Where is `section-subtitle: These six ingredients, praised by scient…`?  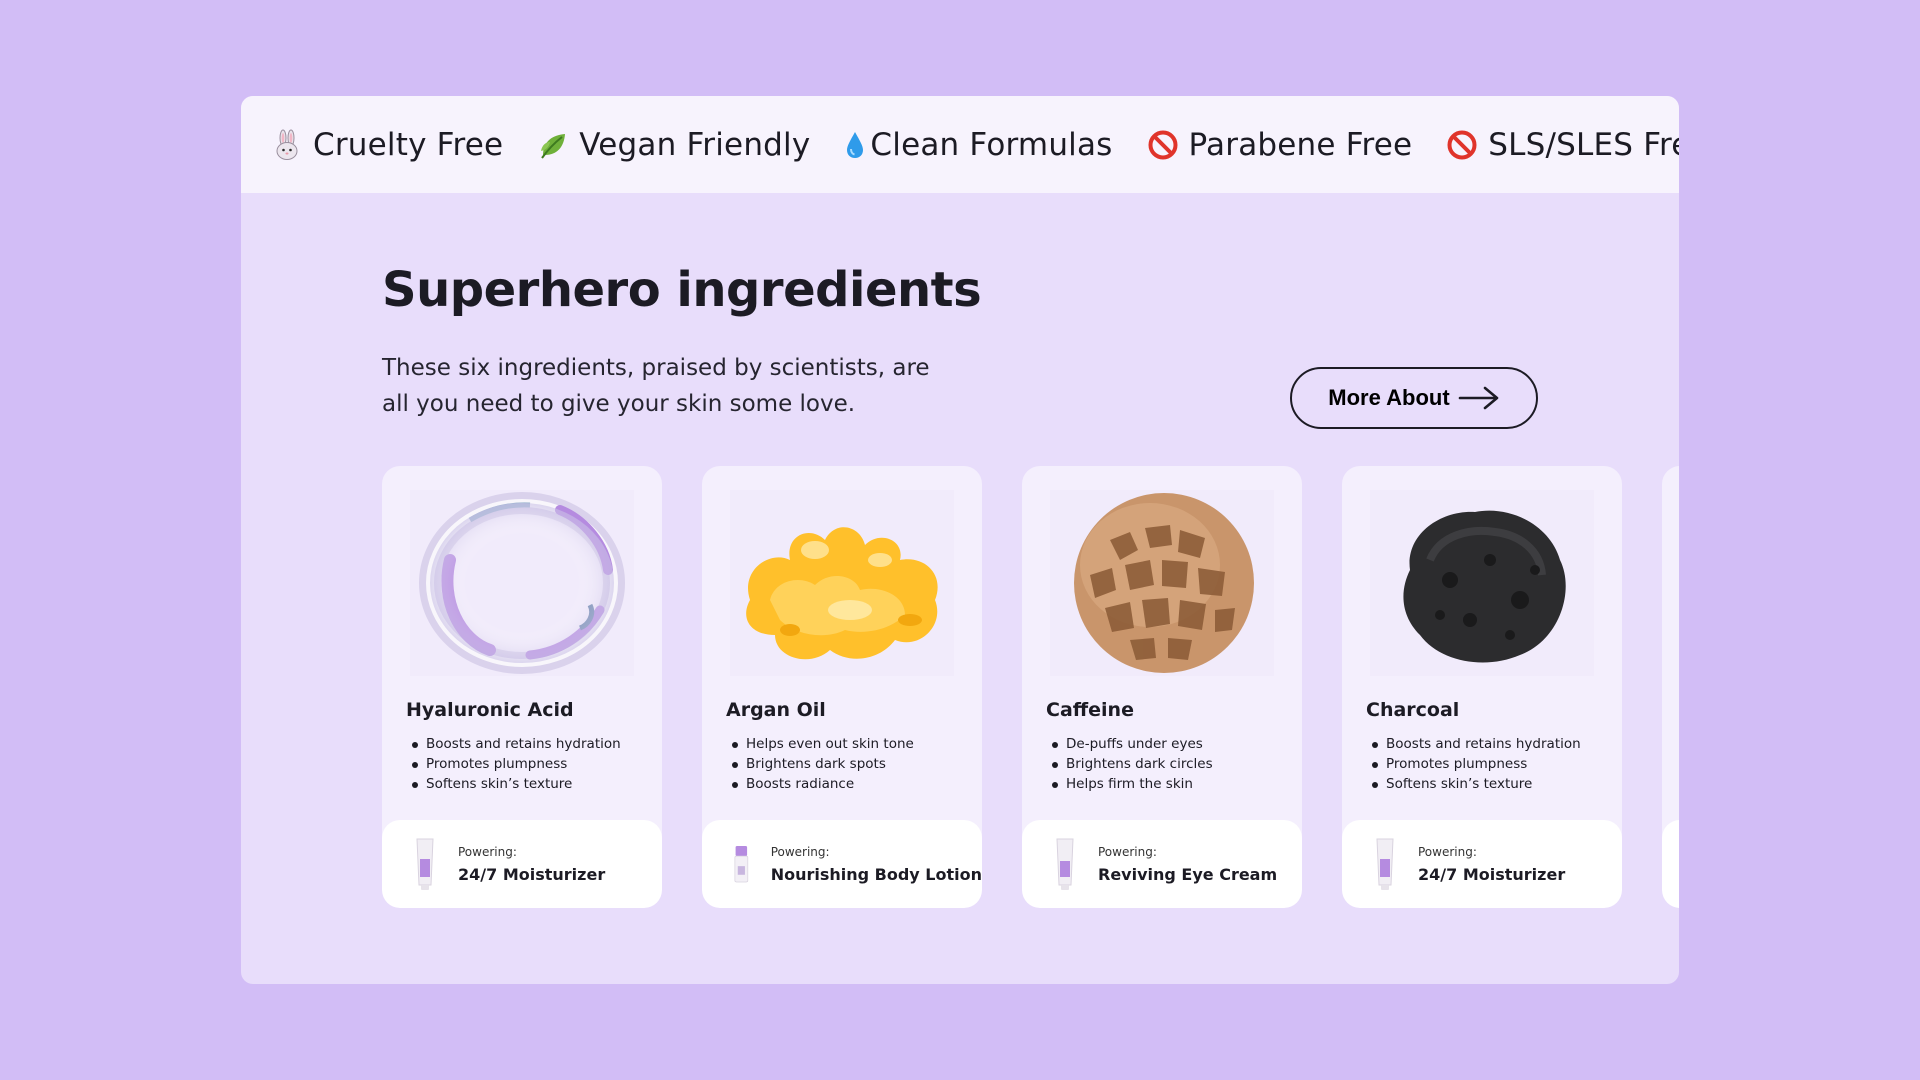 section-subtitle: These six ingredients, praised by scient… is located at coordinates (656, 386).